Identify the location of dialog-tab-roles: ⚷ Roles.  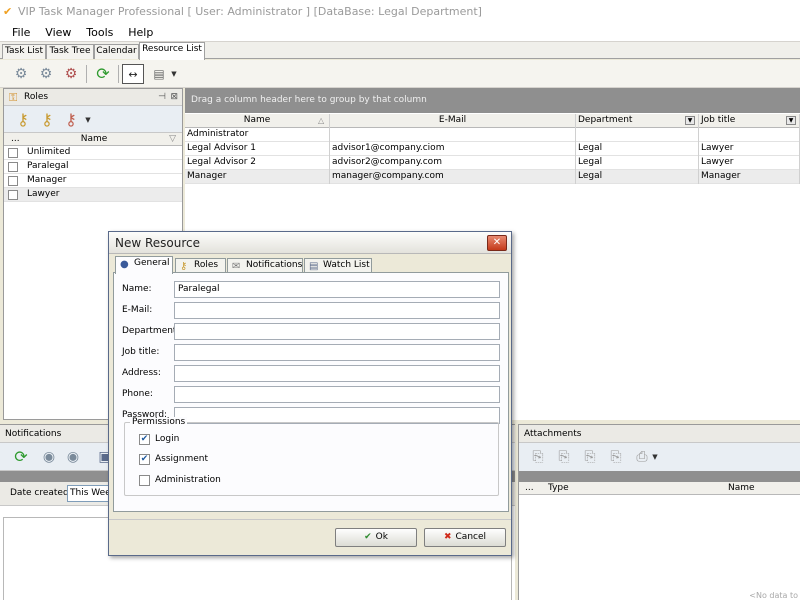
(200, 265).